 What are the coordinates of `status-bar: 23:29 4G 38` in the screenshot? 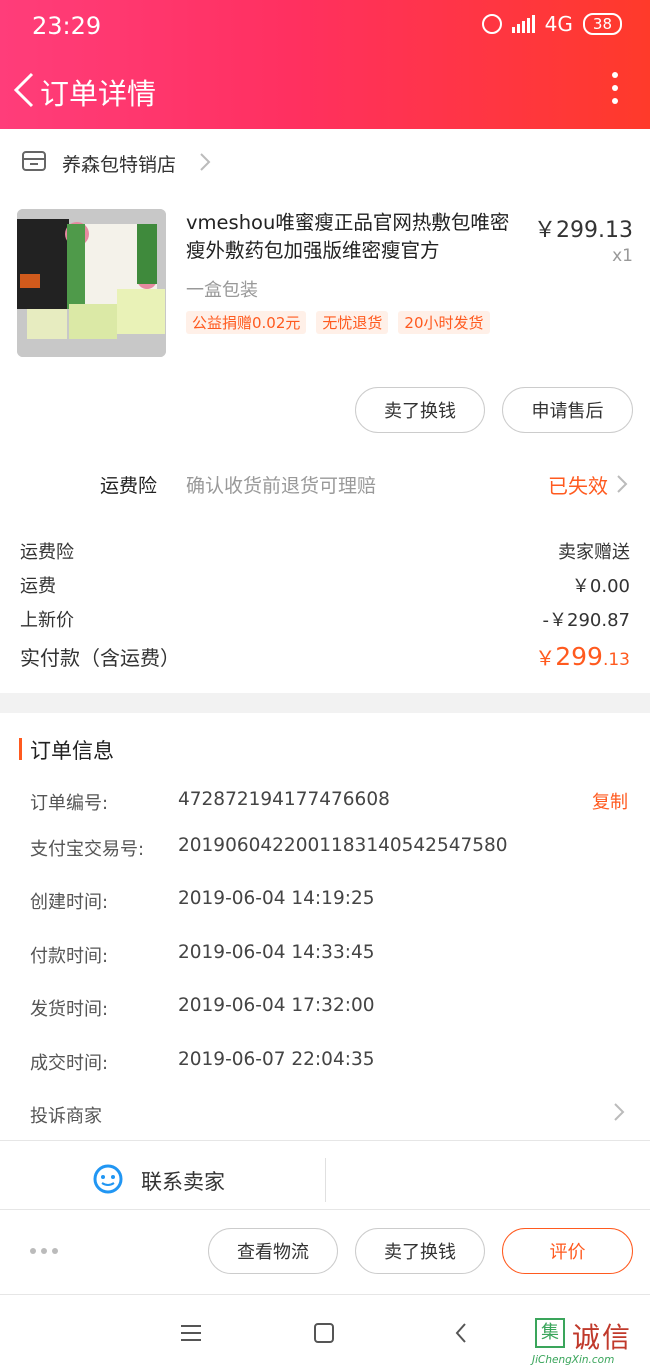 It's located at (325, 27).